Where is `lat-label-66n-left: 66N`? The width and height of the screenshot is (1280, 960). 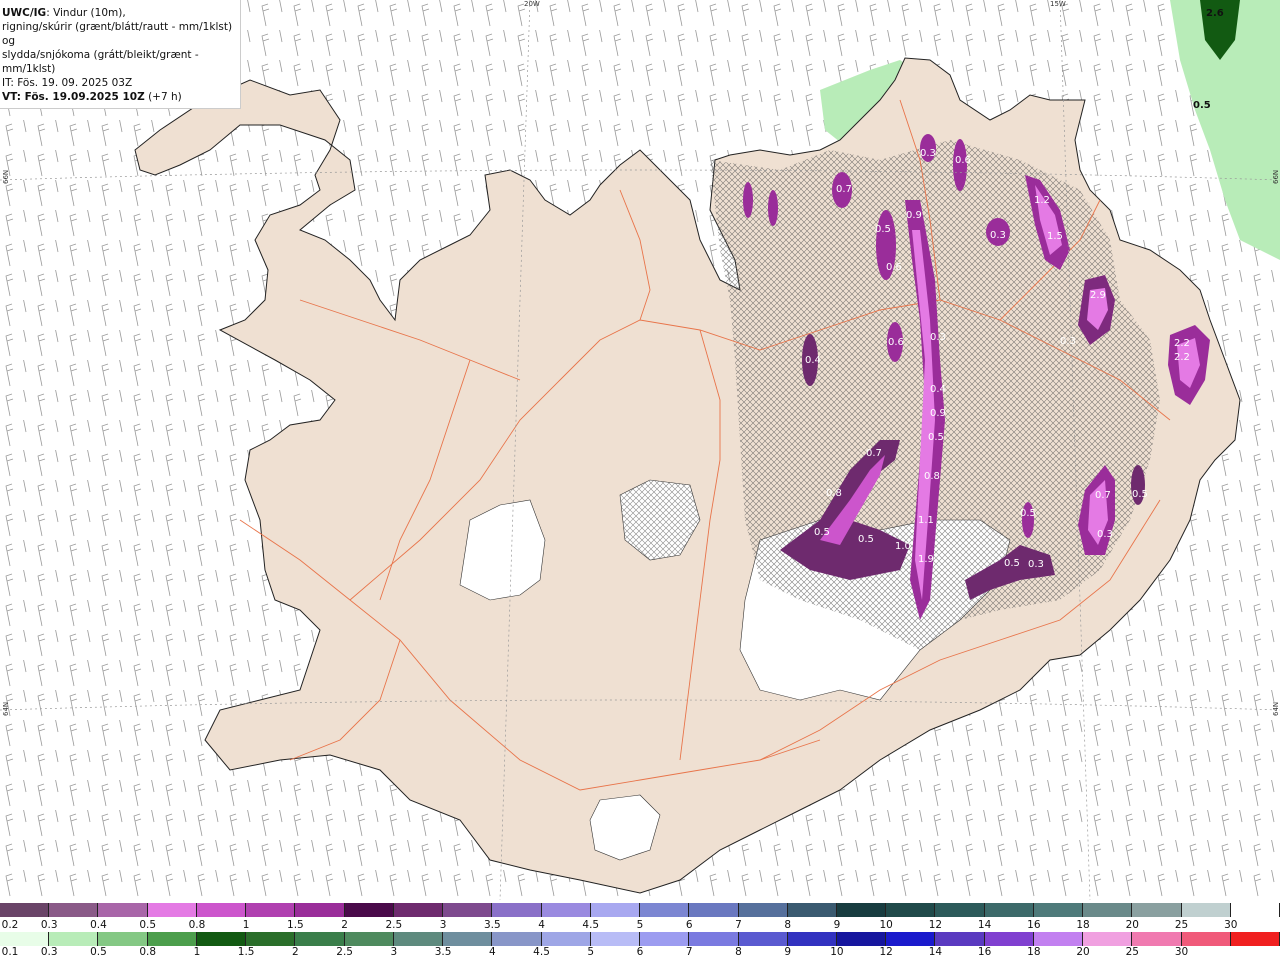 lat-label-66n-left: 66N is located at coordinates (6, 176).